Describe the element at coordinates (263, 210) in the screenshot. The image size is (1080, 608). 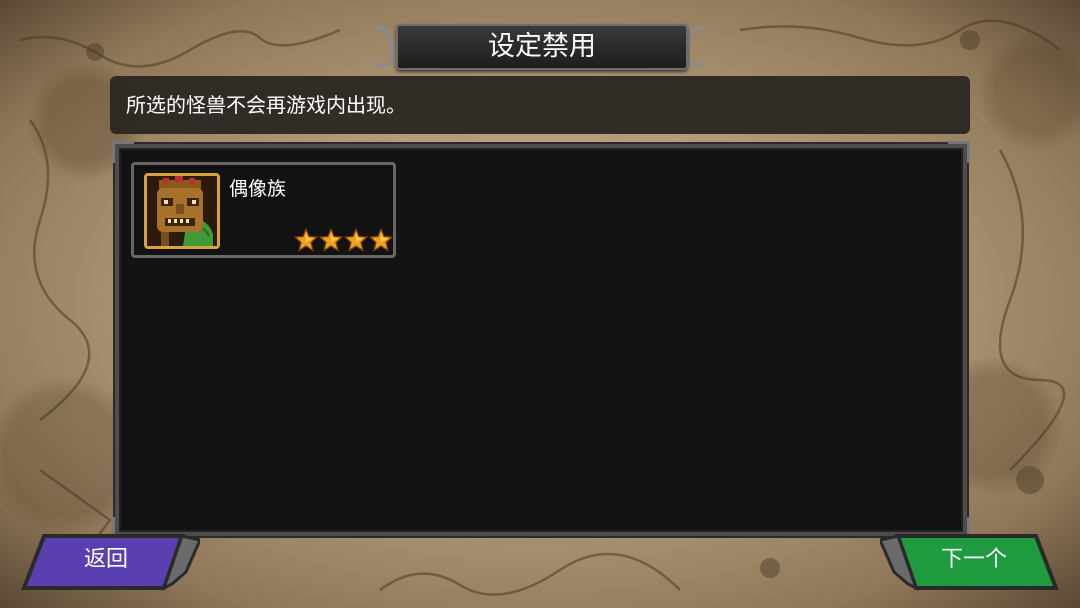
I see `monster-card: 偶像族` at that location.